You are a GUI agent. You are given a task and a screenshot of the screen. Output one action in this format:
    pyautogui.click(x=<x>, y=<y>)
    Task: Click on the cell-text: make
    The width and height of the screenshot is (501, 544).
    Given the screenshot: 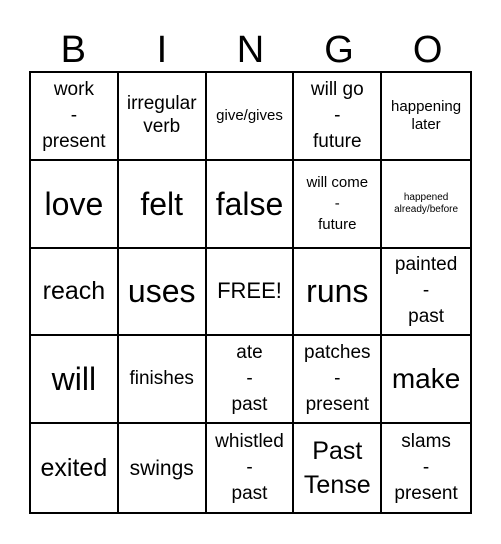 What is the action you would take?
    pyautogui.click(x=426, y=379)
    